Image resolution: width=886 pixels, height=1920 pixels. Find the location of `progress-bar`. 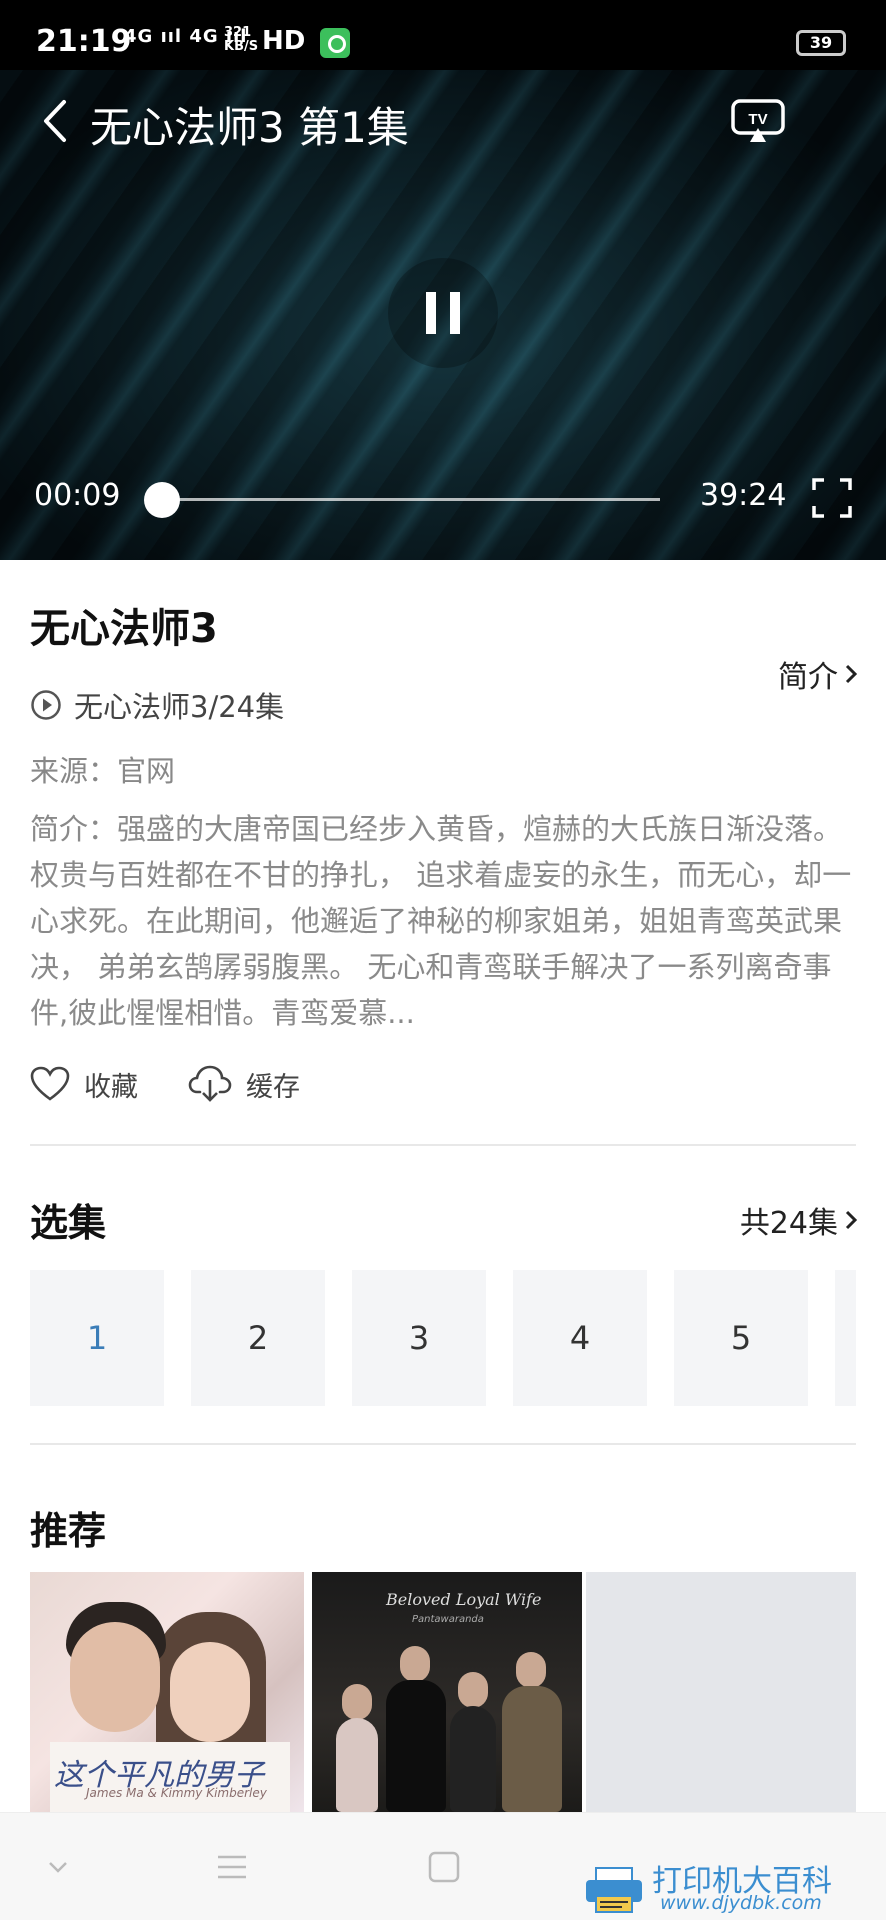

progress-bar is located at coordinates (410, 499).